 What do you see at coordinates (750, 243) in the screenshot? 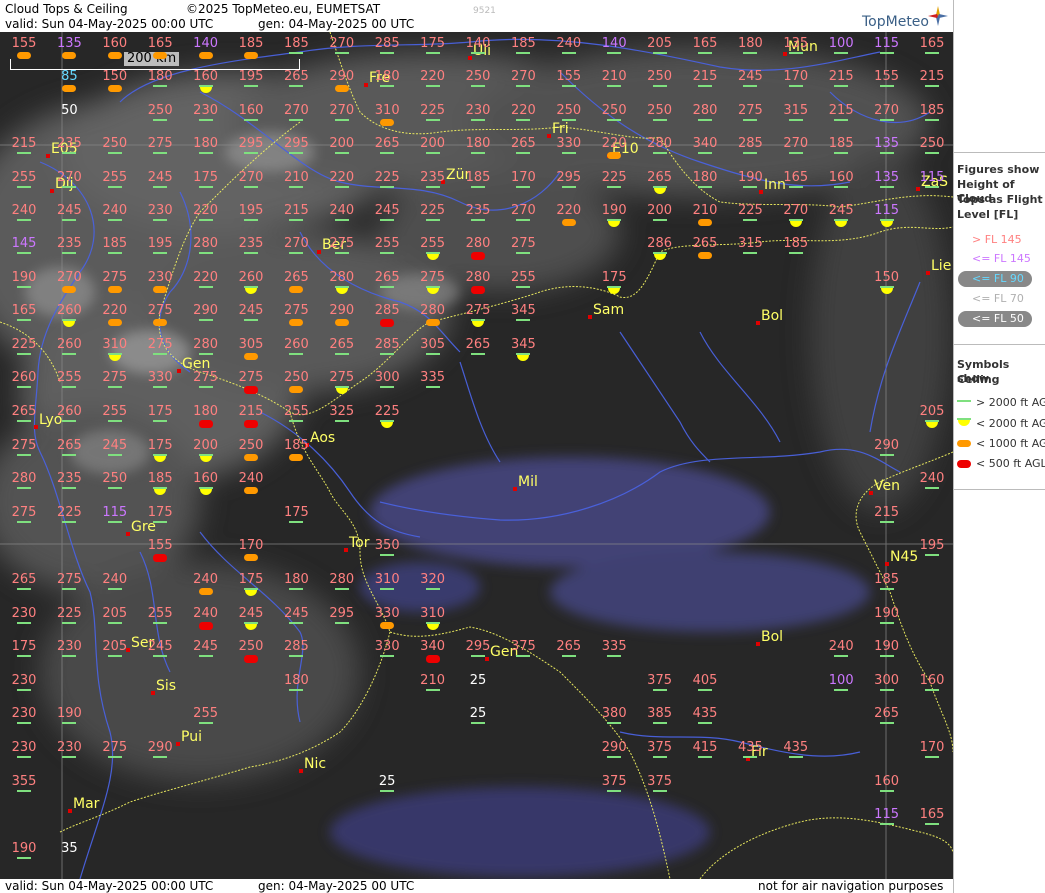
I see `cloud-top-label: 315` at bounding box center [750, 243].